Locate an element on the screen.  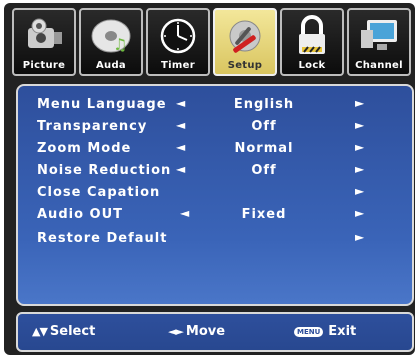
tab-label: Picture is located at coordinates (44, 65).